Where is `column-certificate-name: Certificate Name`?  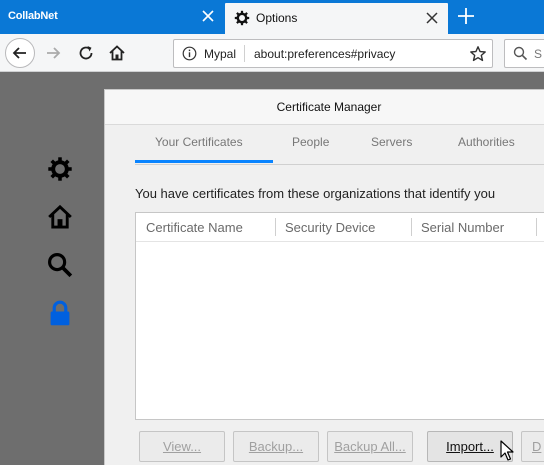 column-certificate-name: Certificate Name is located at coordinates (194, 227).